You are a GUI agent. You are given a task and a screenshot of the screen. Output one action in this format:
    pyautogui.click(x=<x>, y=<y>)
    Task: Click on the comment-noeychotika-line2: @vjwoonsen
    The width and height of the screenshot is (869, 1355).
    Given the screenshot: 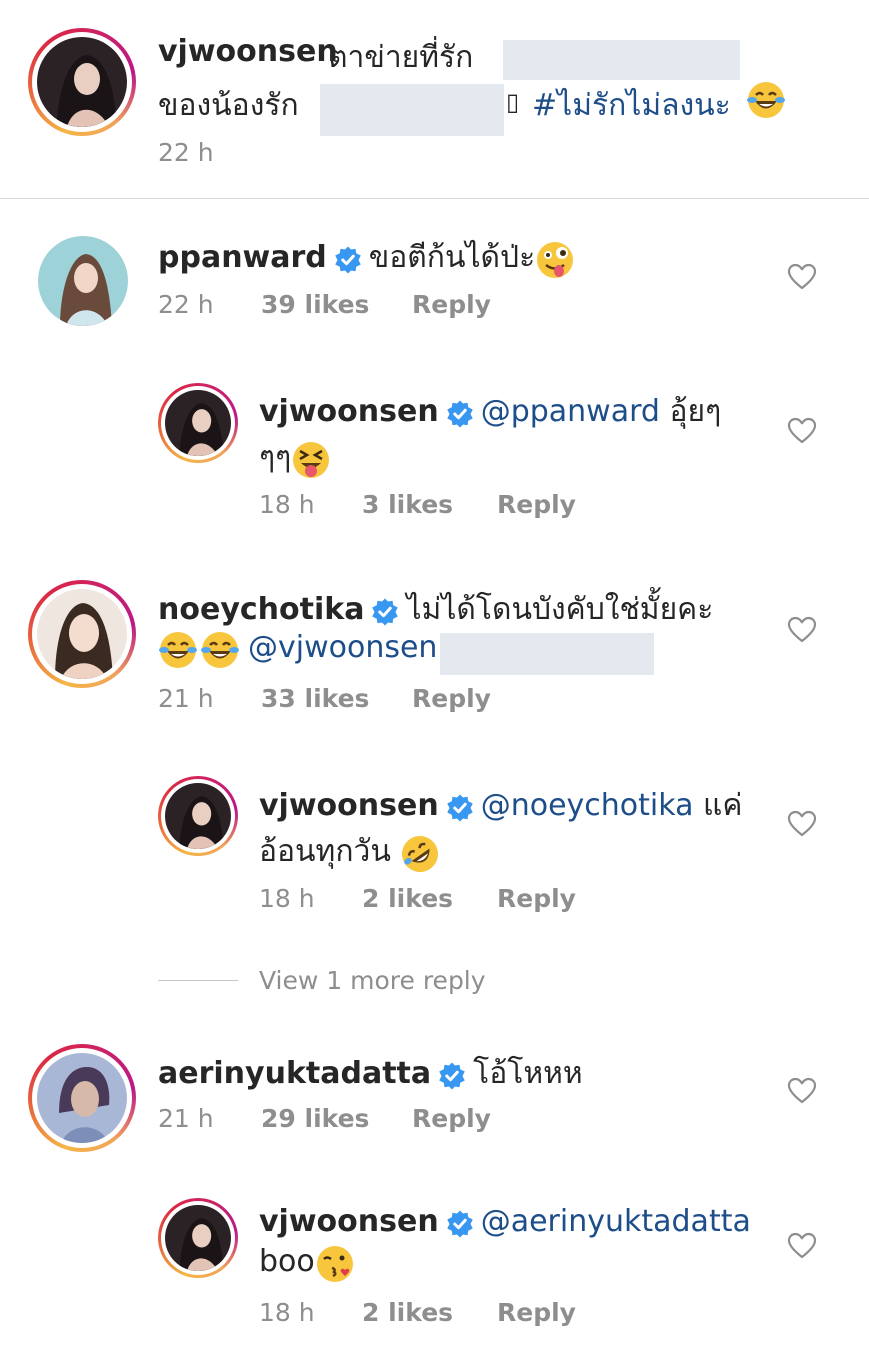 What is the action you would take?
    pyautogui.click(x=297, y=651)
    